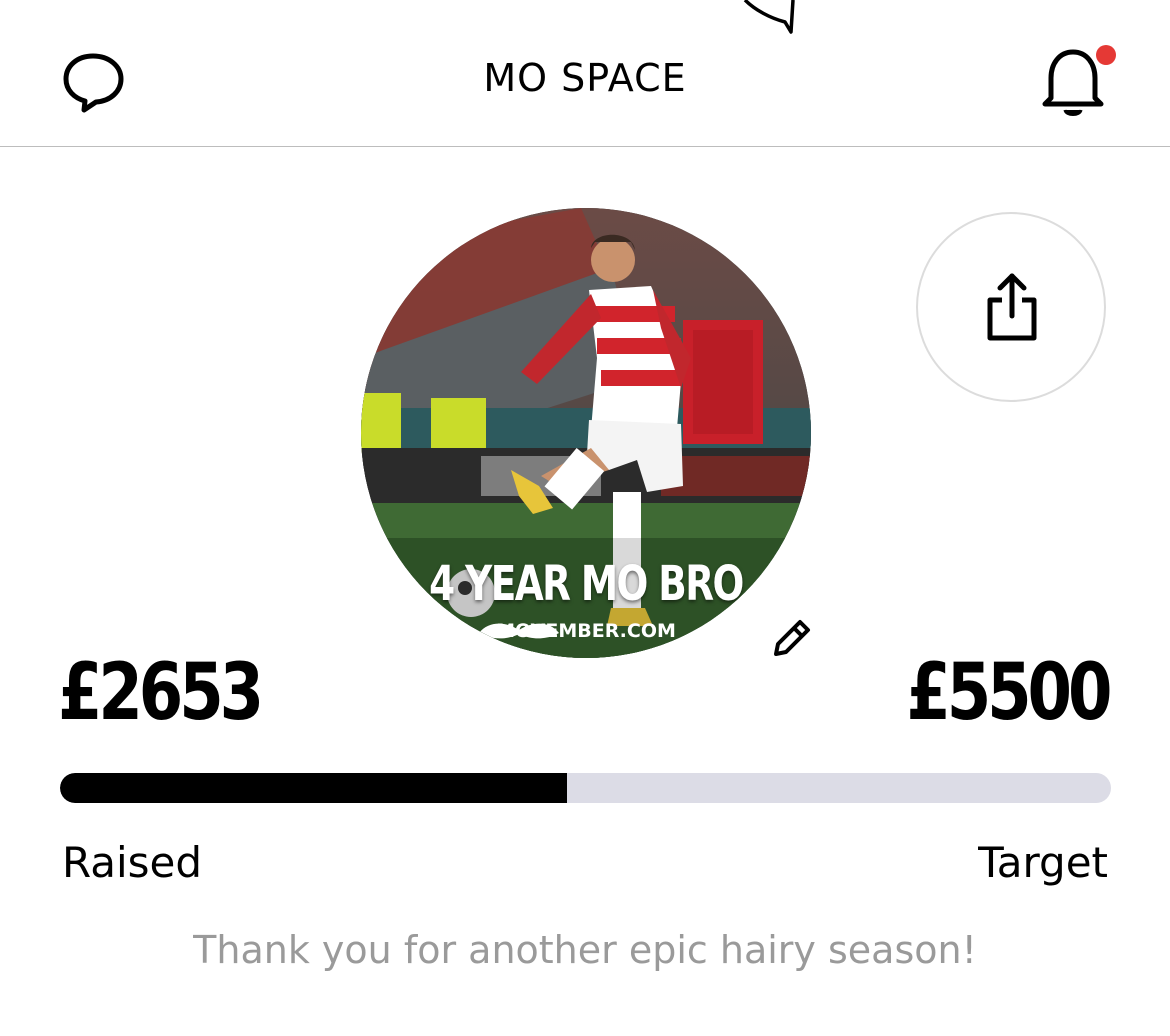 This screenshot has height=1036, width=1170. Describe the element at coordinates (585, 788) in the screenshot. I see `fundraising-progress-bar` at that location.